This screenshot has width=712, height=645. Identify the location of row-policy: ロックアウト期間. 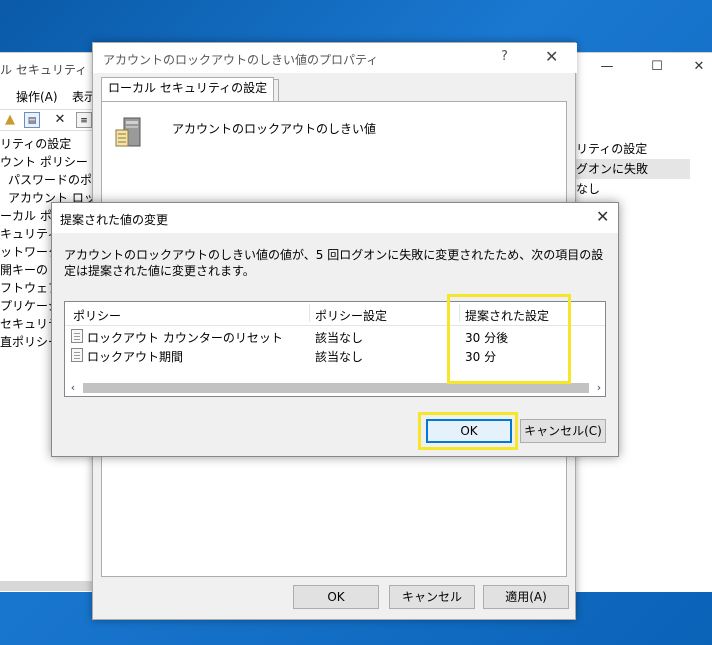
(135, 357).